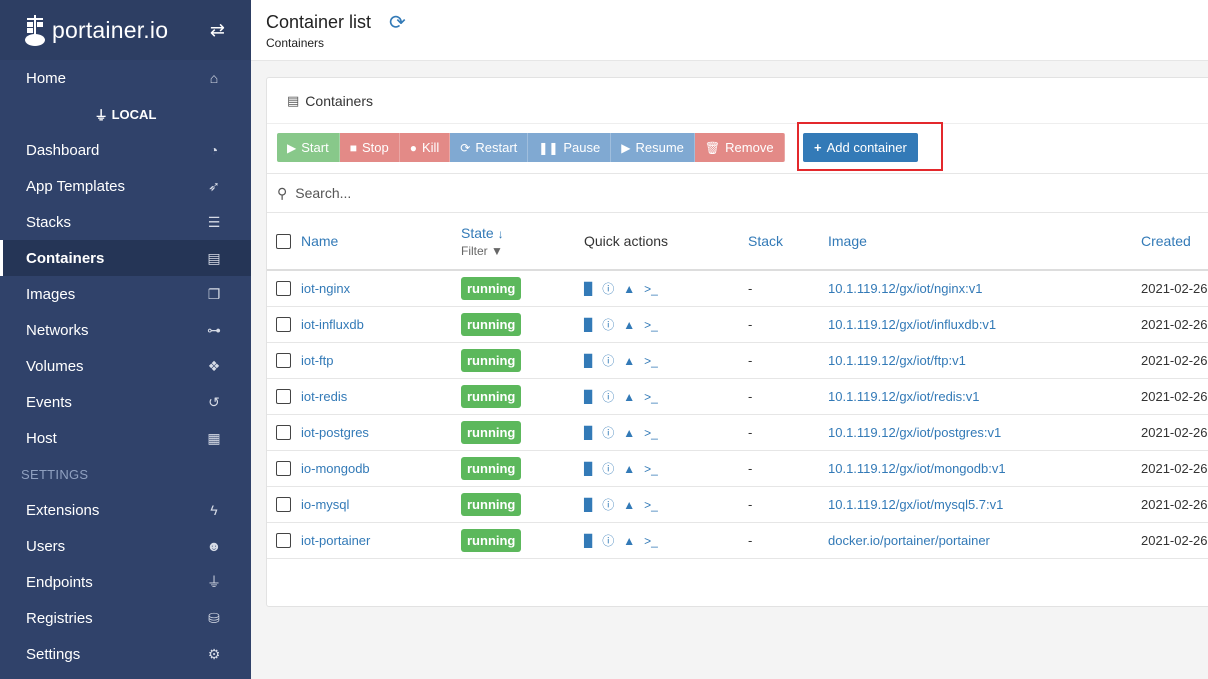  What do you see at coordinates (397, 22) in the screenshot?
I see `refresh-icon: ⟳` at bounding box center [397, 22].